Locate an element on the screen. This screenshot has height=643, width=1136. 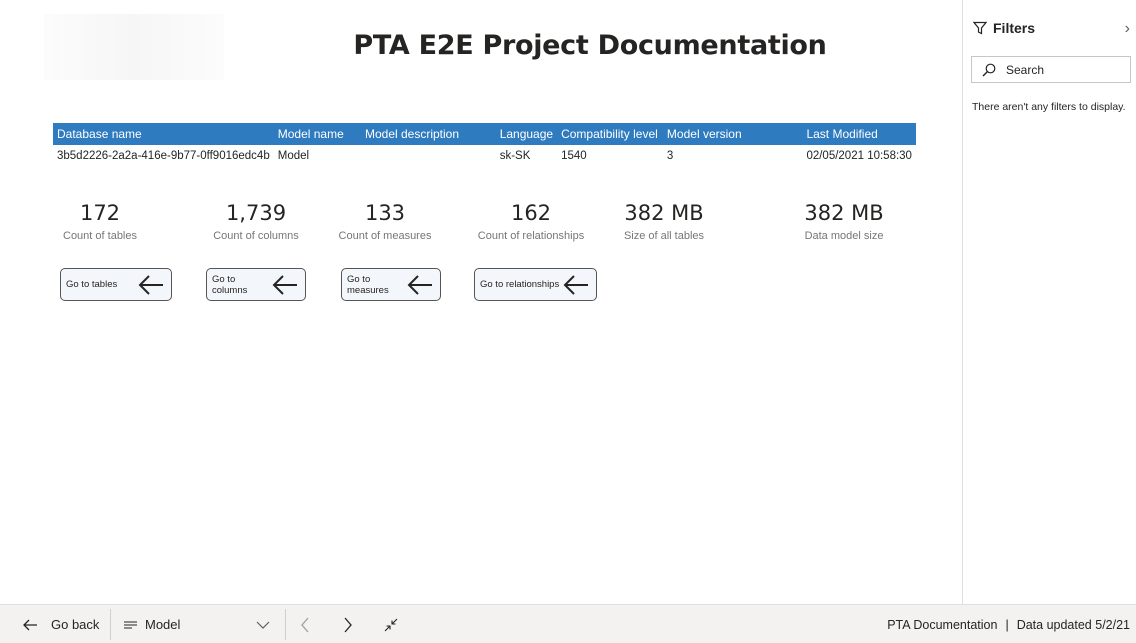
kpi-value: 172 is located at coordinates (100, 213).